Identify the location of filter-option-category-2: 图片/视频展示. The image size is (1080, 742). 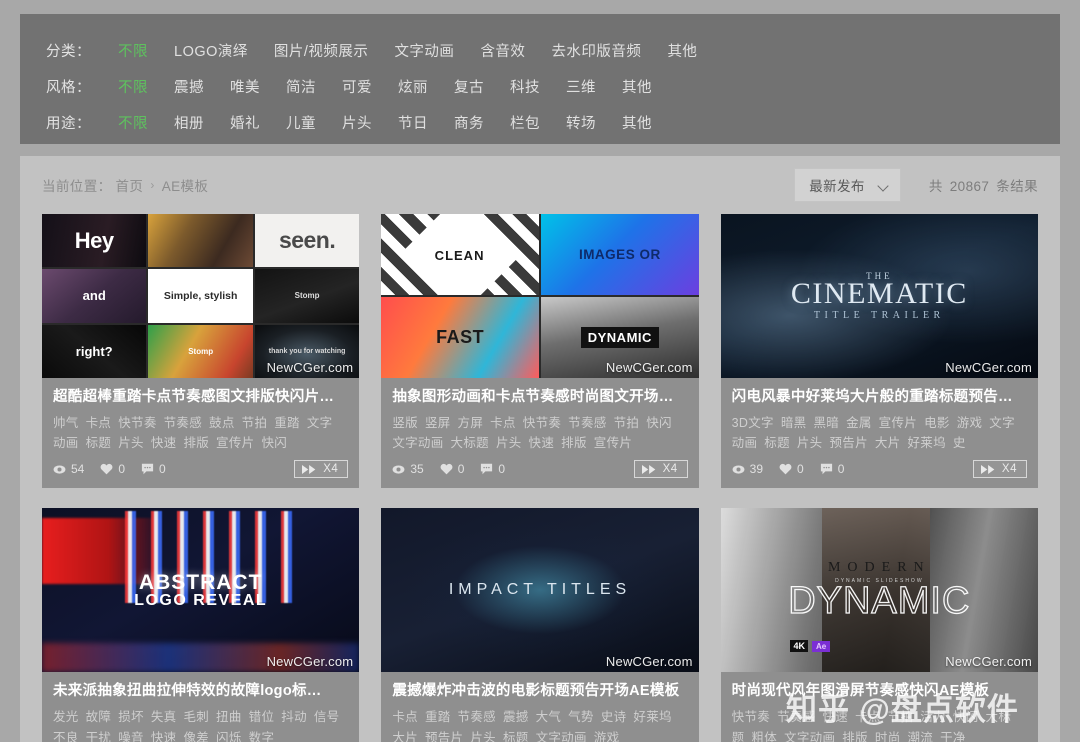
(321, 50).